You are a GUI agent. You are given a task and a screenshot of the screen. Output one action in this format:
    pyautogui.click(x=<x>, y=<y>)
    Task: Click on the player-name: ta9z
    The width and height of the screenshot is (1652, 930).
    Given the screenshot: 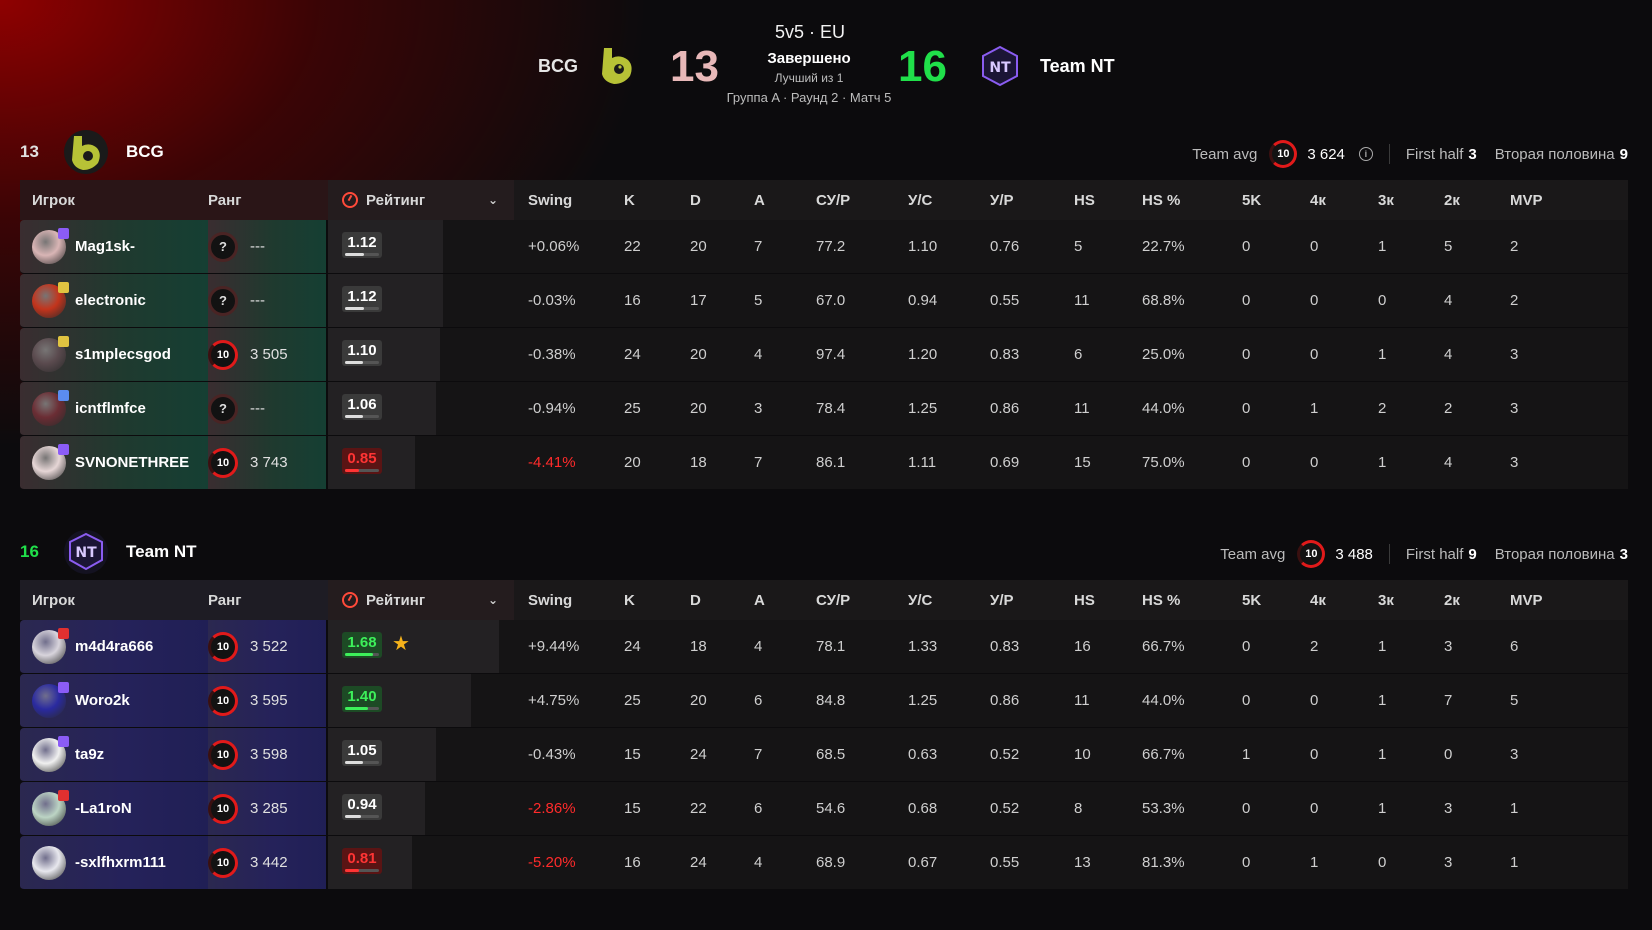 What is the action you would take?
    pyautogui.click(x=89, y=754)
    